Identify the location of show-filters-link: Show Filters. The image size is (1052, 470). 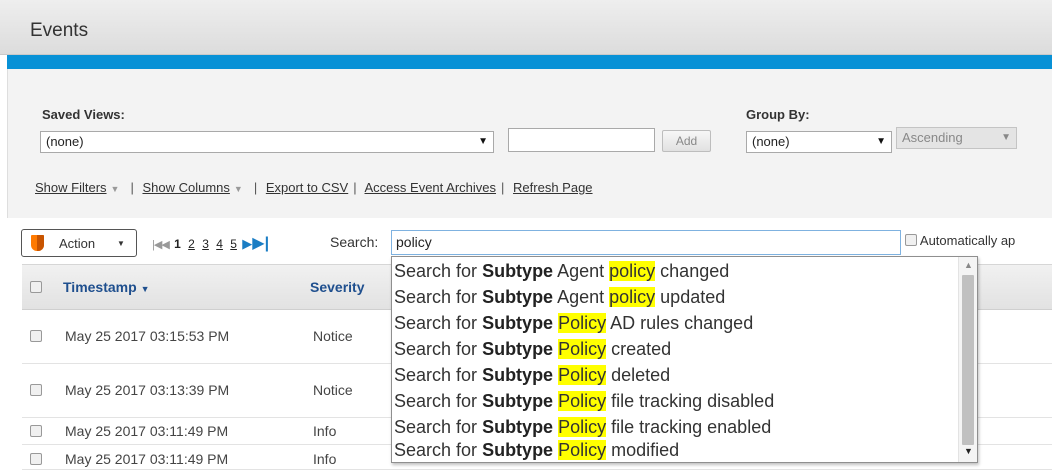
(71, 187).